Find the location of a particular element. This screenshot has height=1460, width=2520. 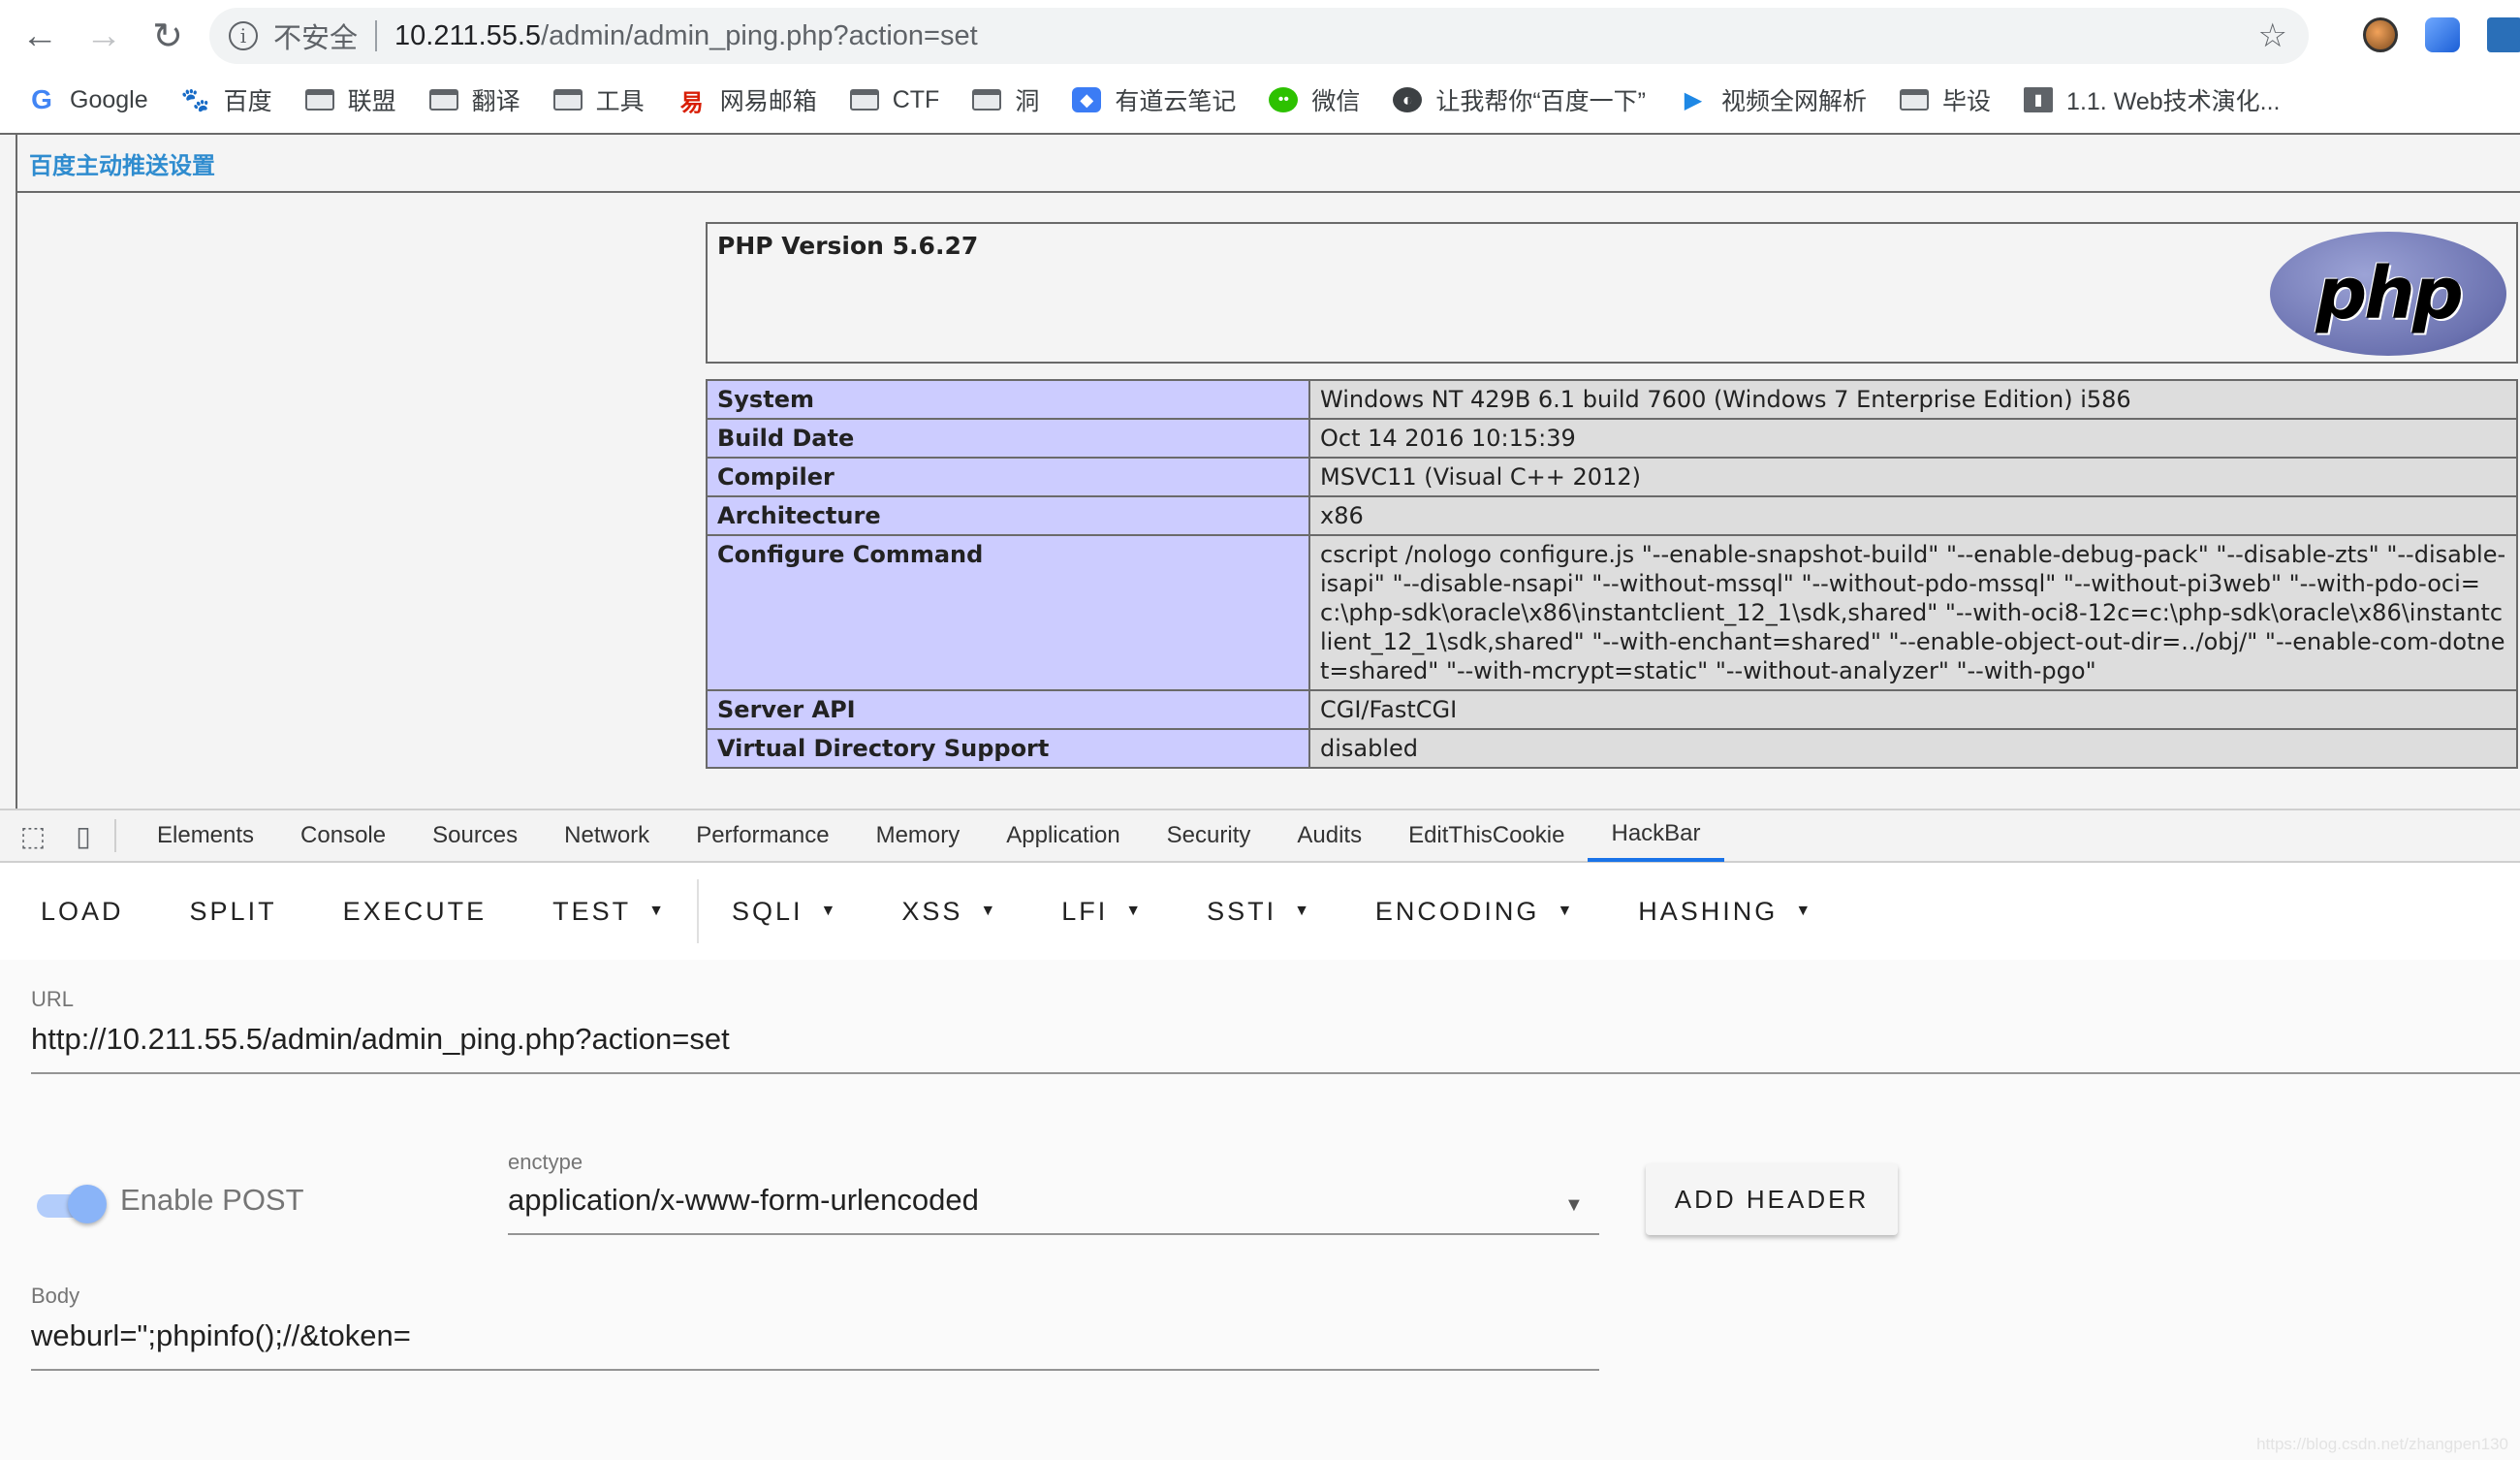

bookmark-item: 🐾 百度 is located at coordinates (226, 99).